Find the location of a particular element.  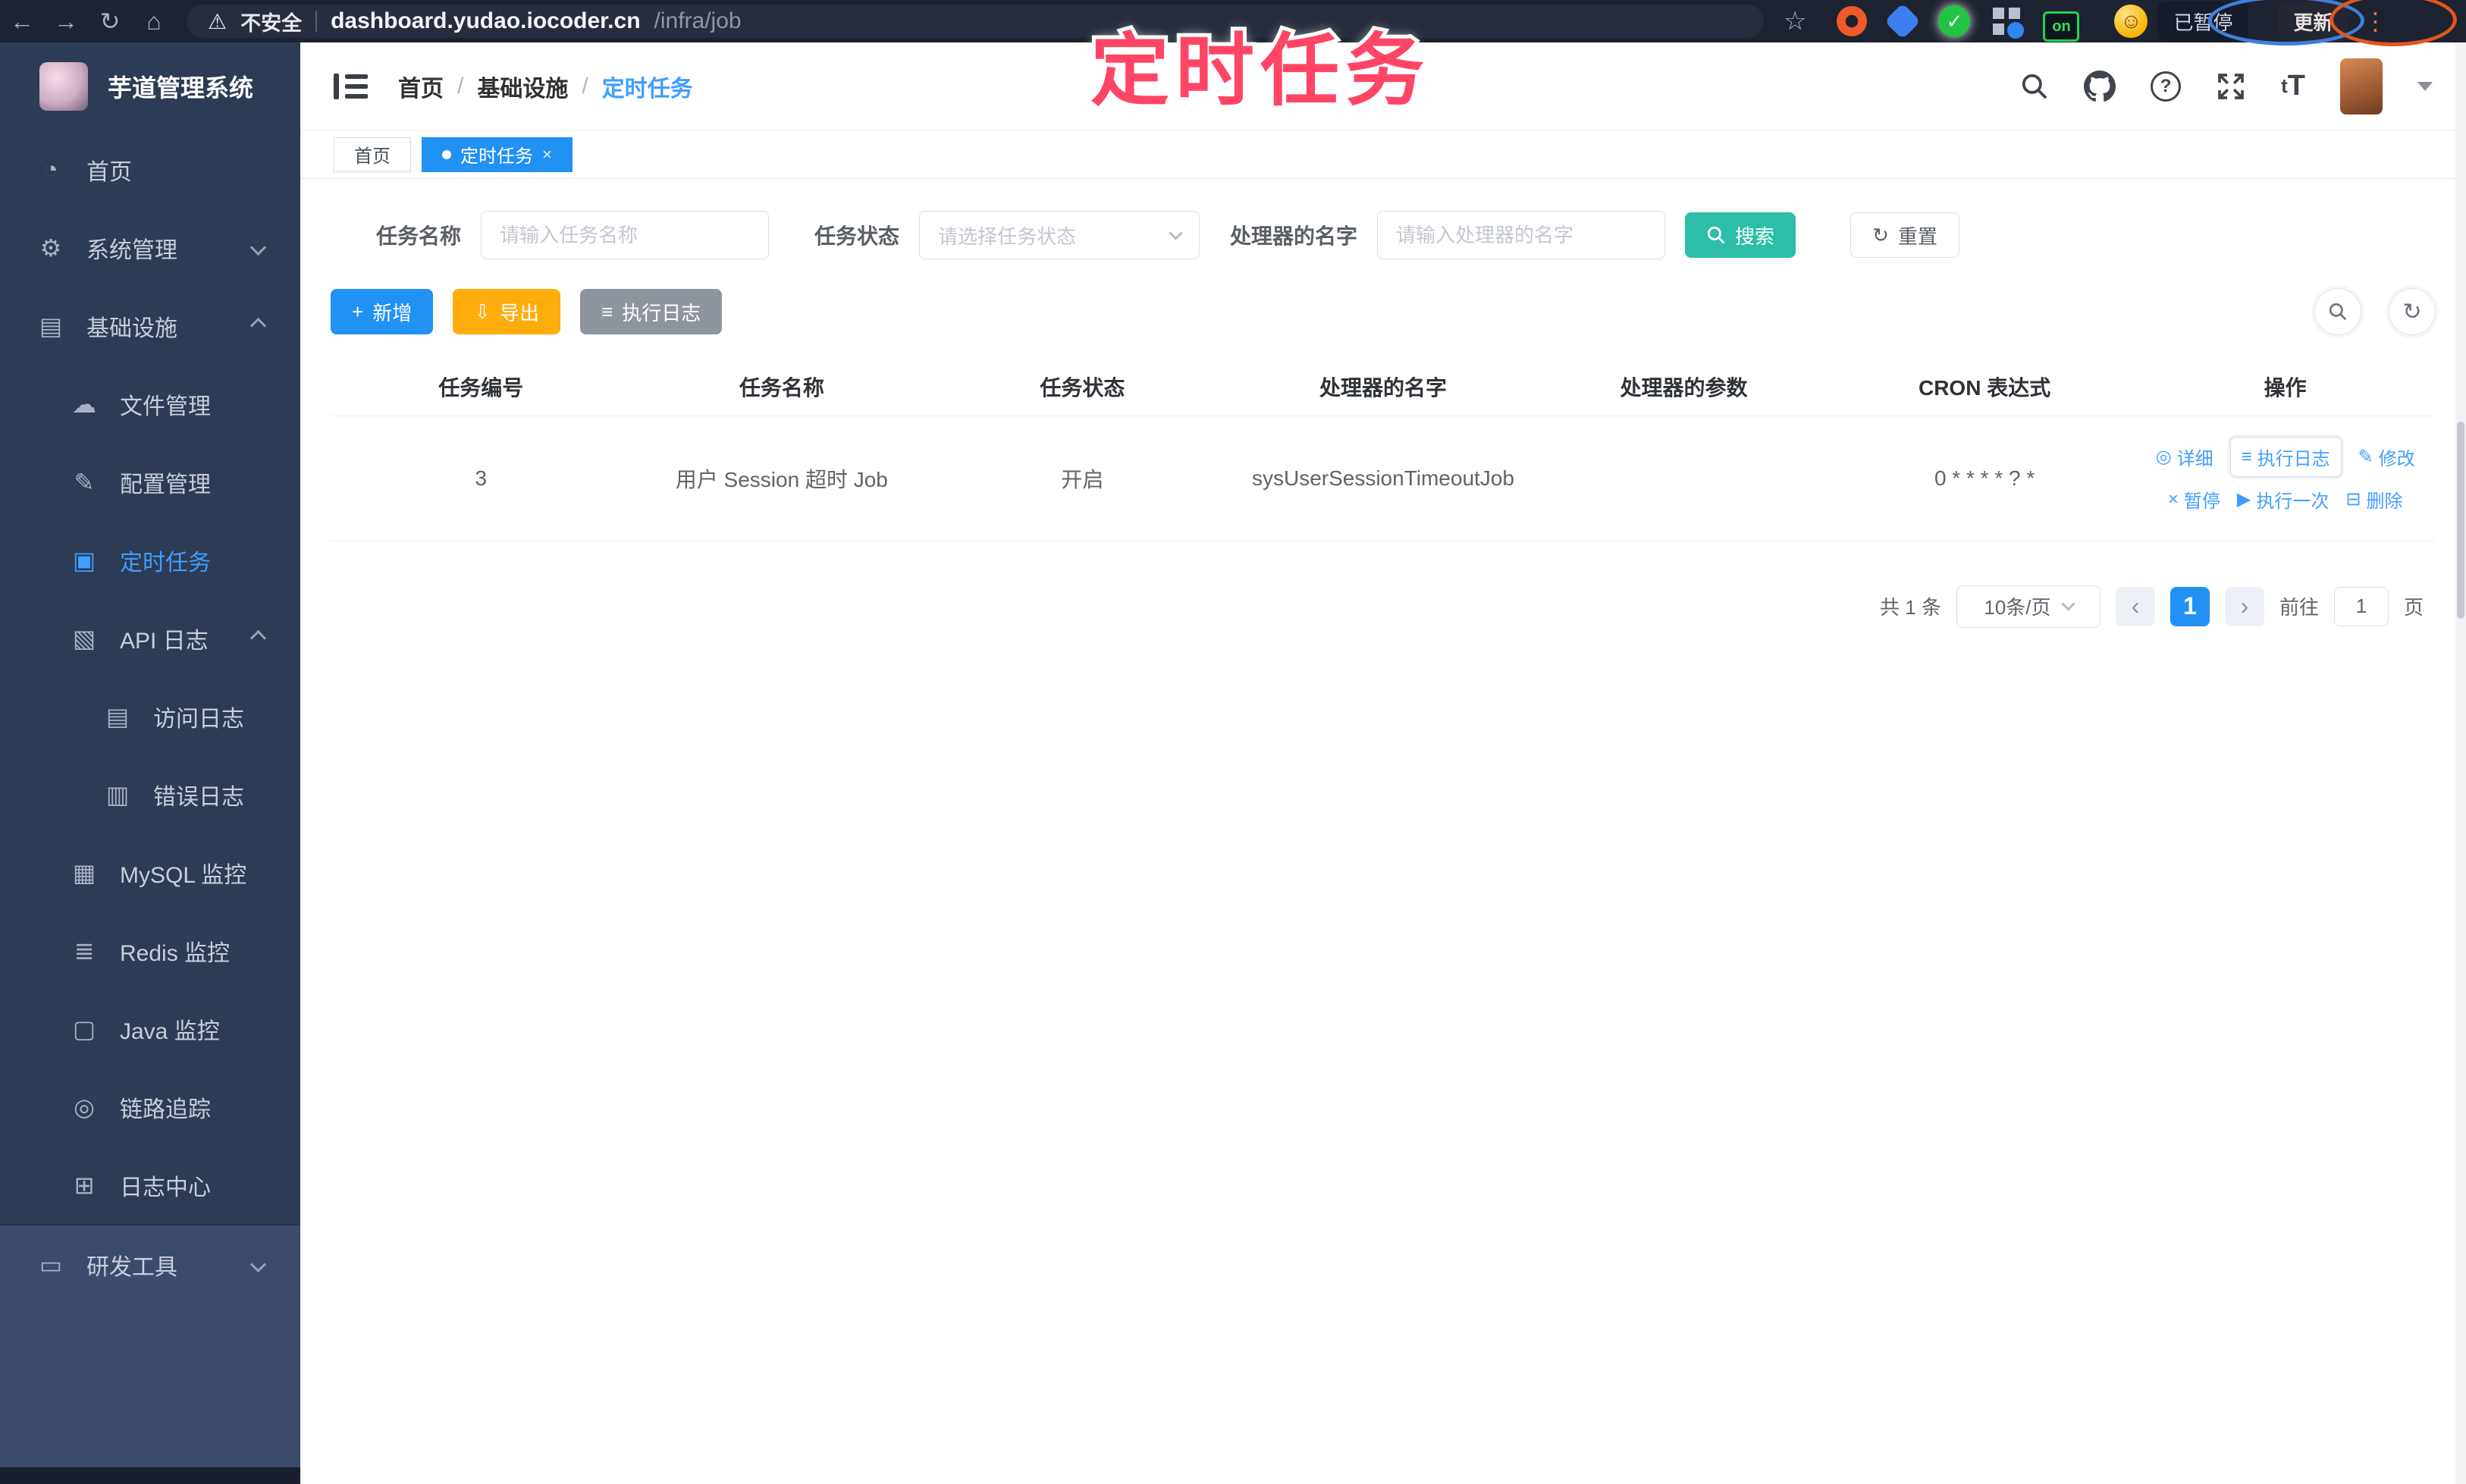

extension-green-check-icon: ✓ is located at coordinates (1954, 21).